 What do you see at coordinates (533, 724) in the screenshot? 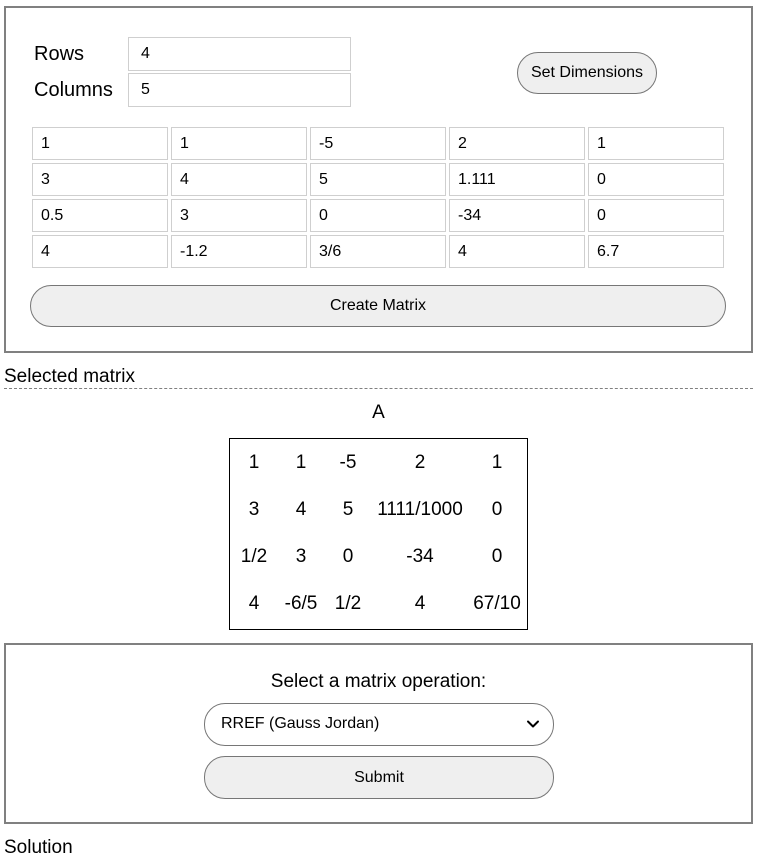
I see `chevron-down-icon` at bounding box center [533, 724].